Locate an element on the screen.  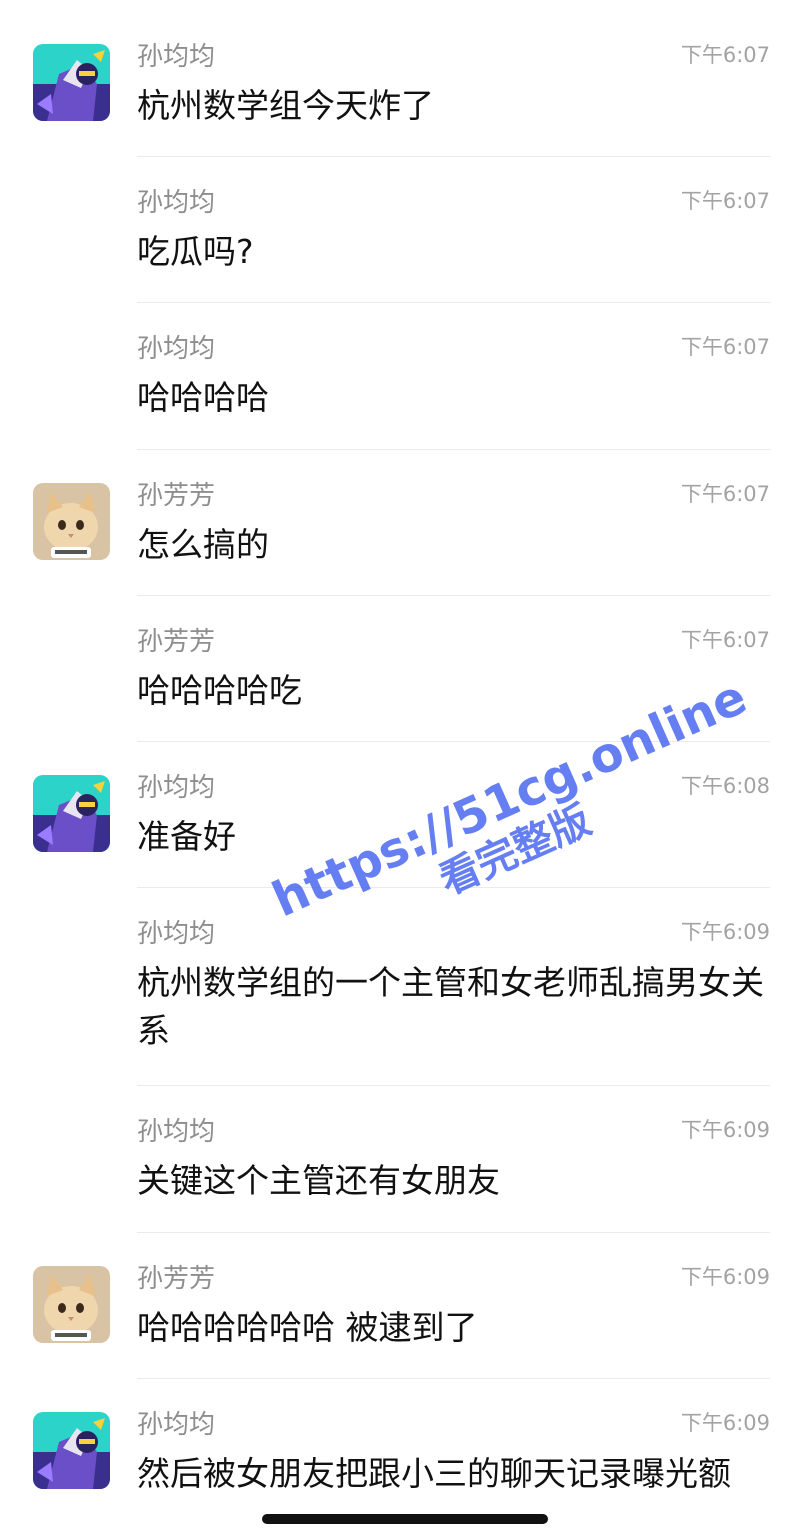
message-text: 然后被女朋友把跟小三的聊天记录曝光额 is located at coordinates (434, 1473).